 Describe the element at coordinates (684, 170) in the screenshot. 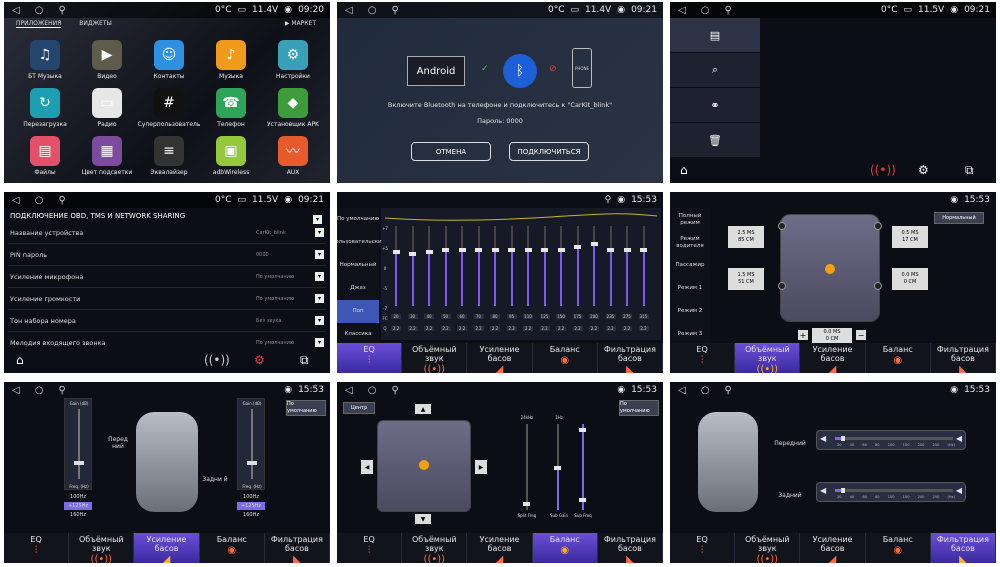

I see `home-icon: ⌂` at that location.